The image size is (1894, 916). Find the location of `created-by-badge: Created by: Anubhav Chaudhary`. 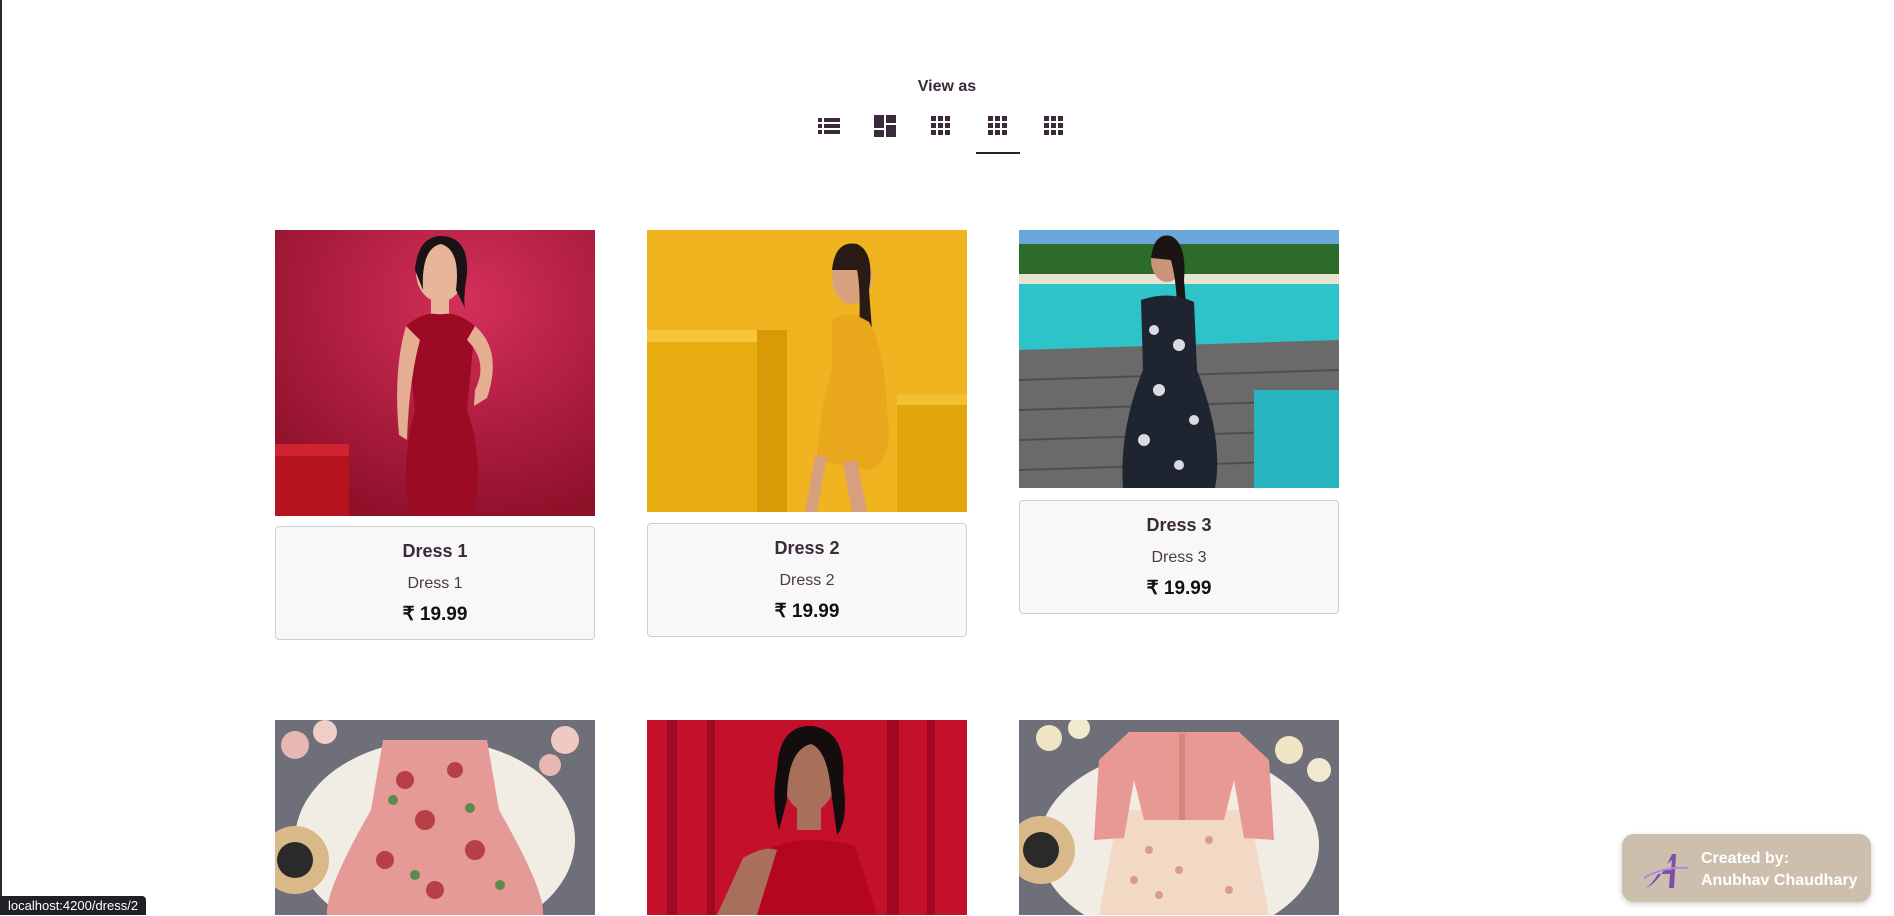

created-by-badge: Created by: Anubhav Chaudhary is located at coordinates (1746, 868).